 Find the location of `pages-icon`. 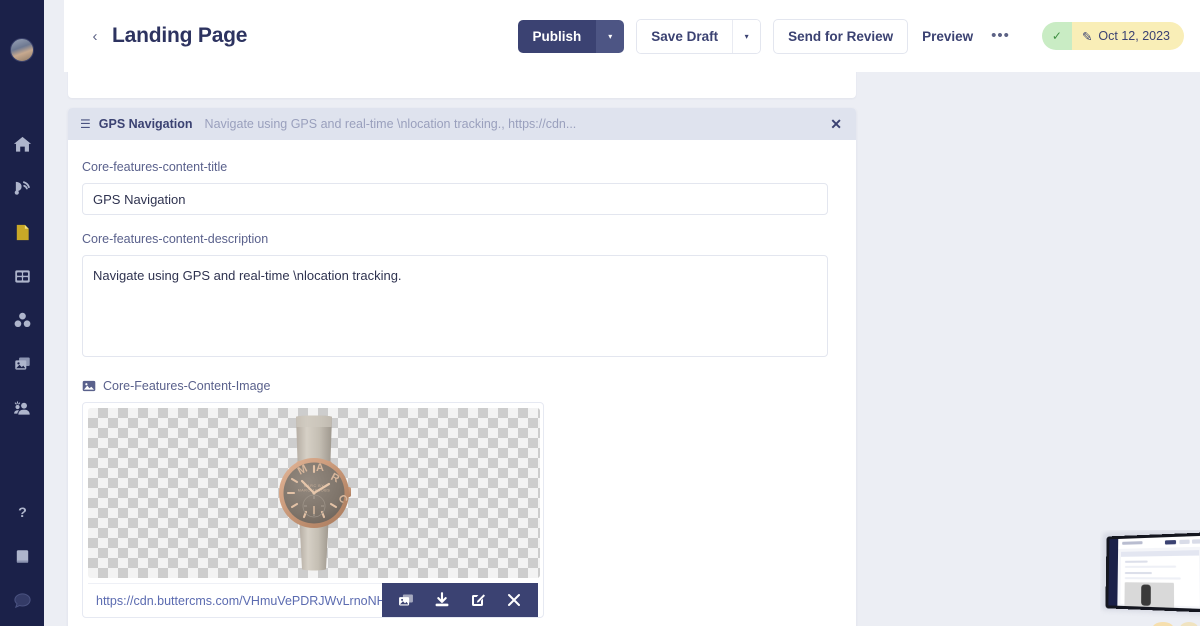

pages-icon is located at coordinates (22, 232).